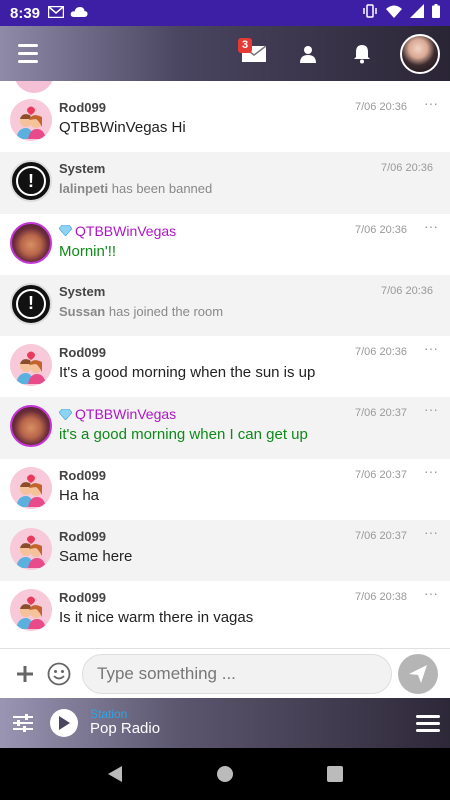 The width and height of the screenshot is (450, 800). I want to click on back-icon, so click(115, 774).